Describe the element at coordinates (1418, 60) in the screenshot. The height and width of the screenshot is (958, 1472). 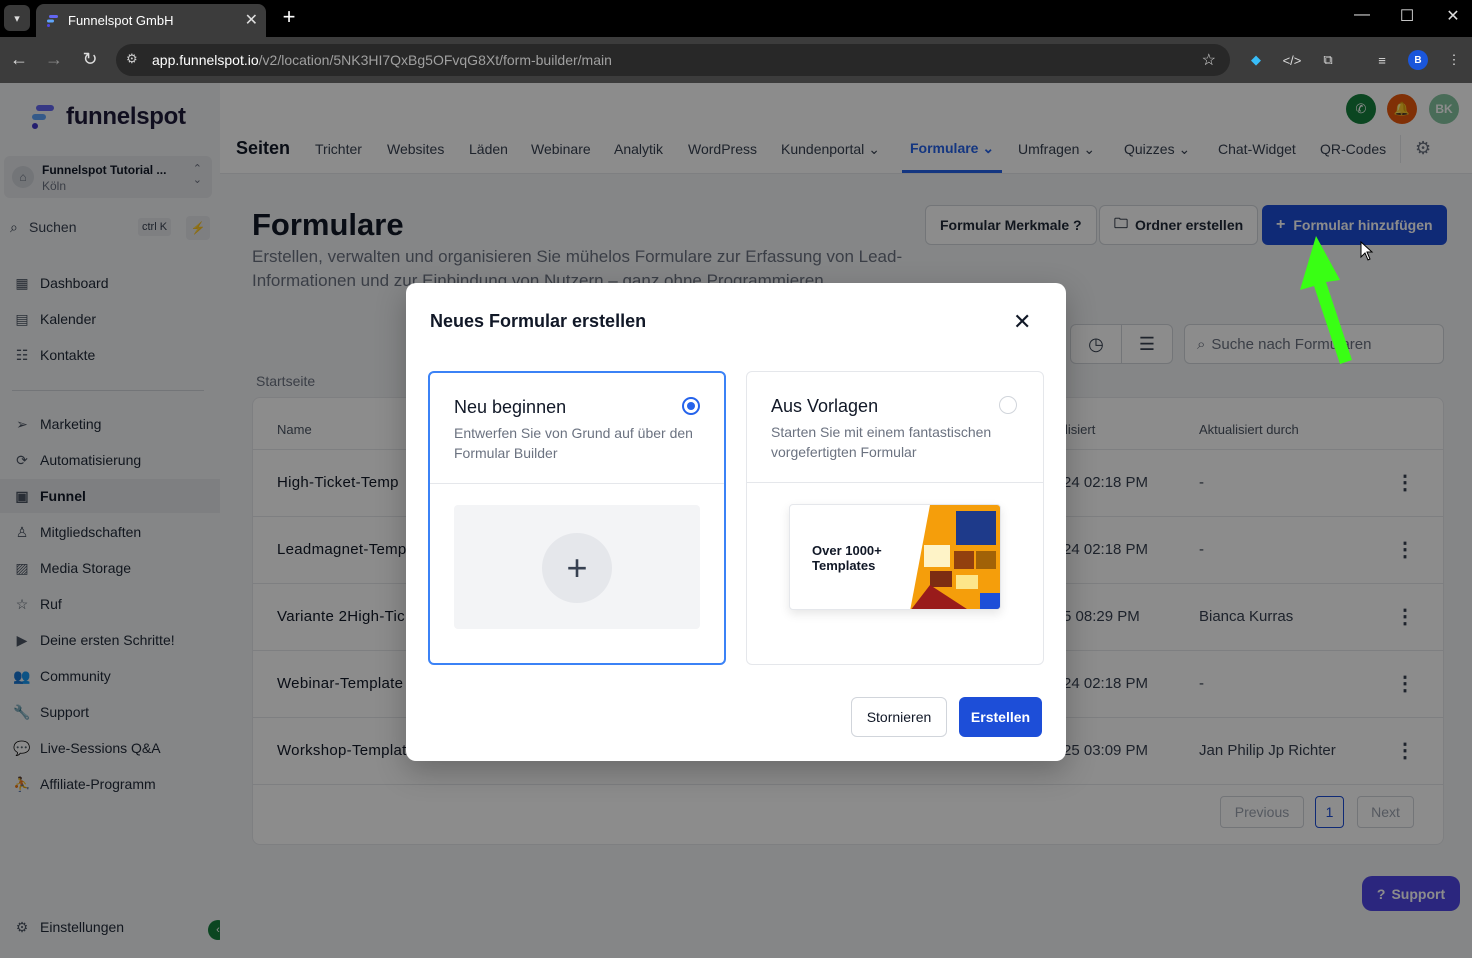
I see `profile-avatar: B` at that location.